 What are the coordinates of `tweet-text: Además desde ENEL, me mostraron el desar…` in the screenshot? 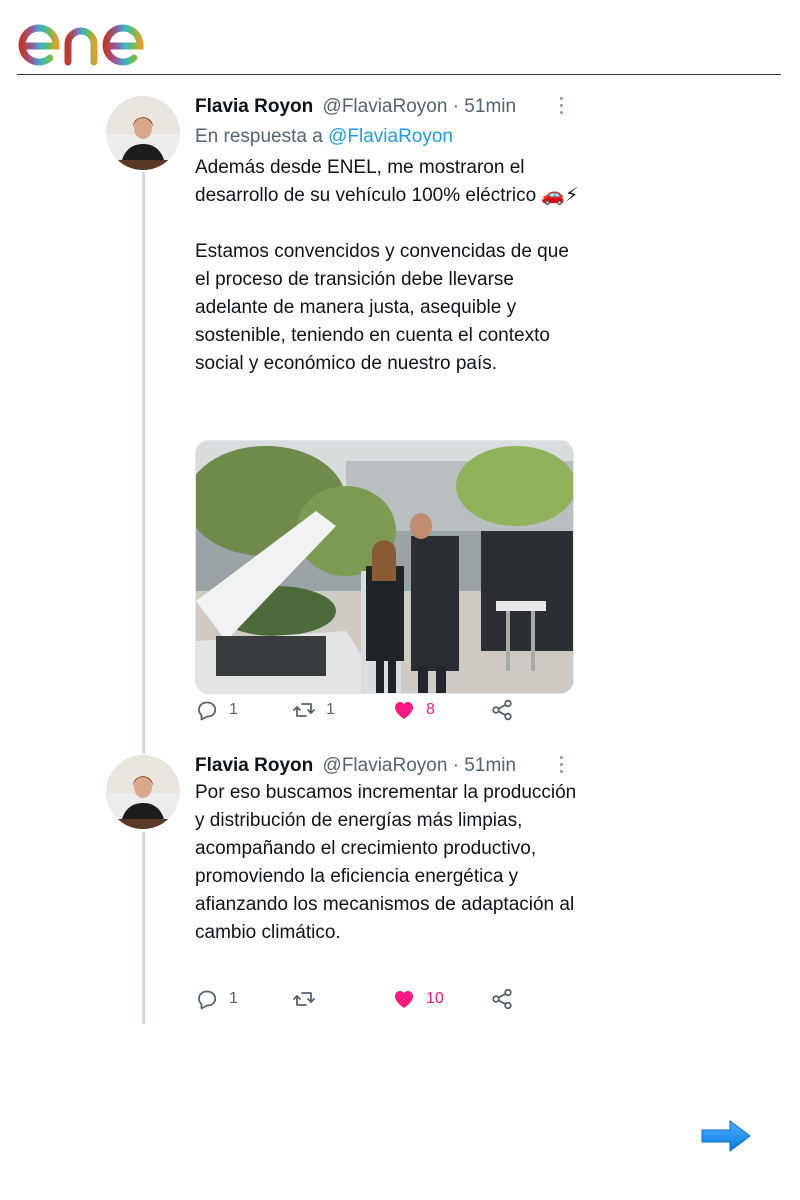 It's located at (387, 265).